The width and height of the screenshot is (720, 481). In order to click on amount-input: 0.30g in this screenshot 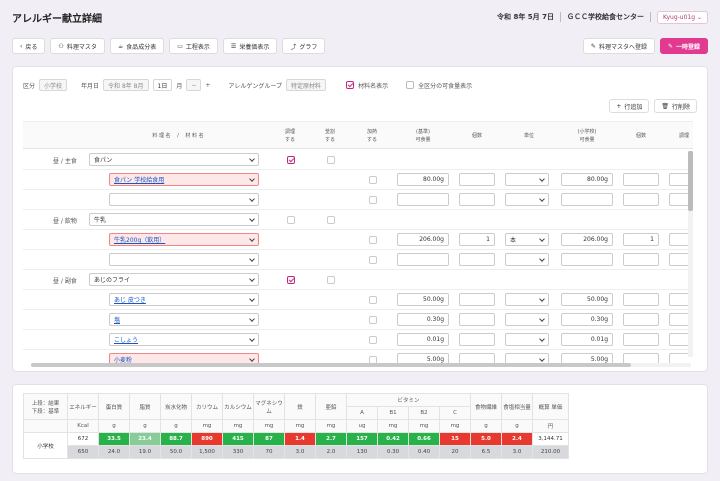, I will do `click(423, 319)`.